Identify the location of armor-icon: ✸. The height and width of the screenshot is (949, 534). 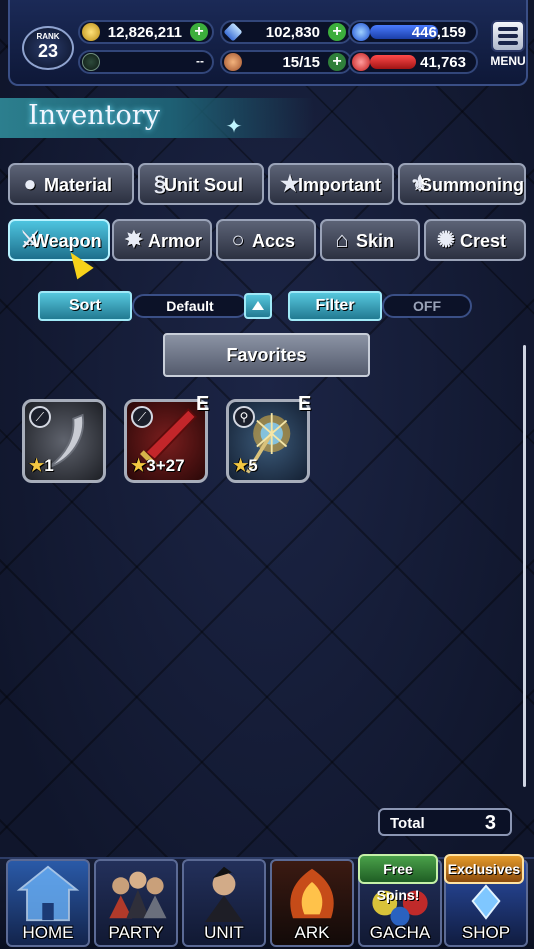
(134, 239).